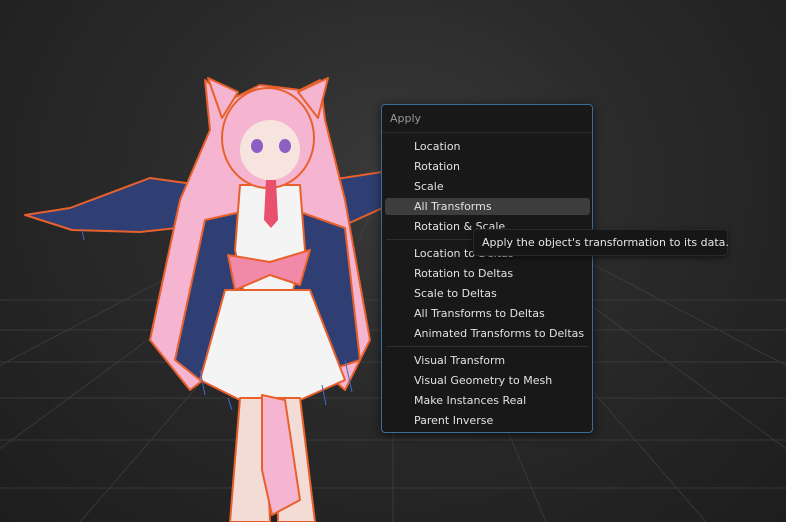 Image resolution: width=786 pixels, height=522 pixels. Describe the element at coordinates (487, 420) in the screenshot. I see `menu-item-parent-inverse: Parent Inverse` at that location.